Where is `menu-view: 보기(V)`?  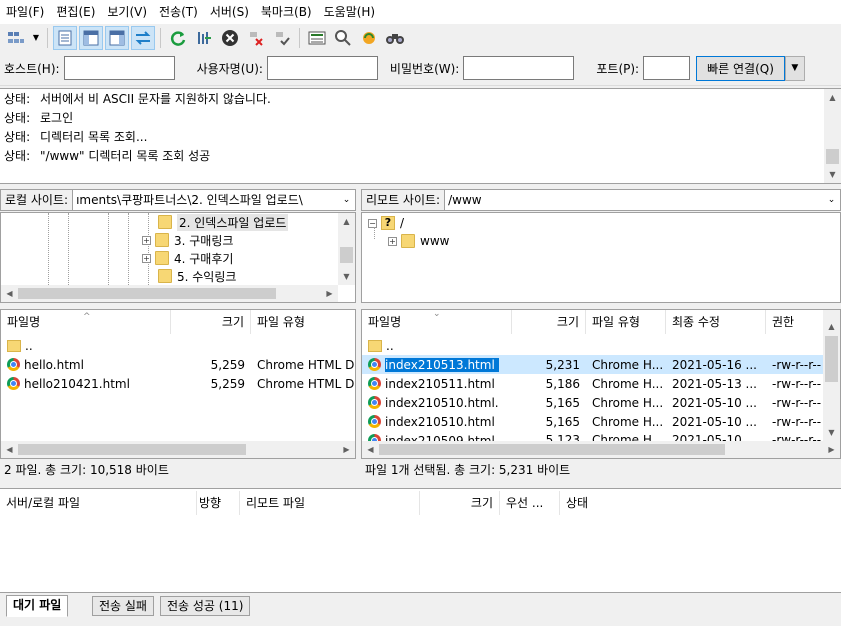 menu-view: 보기(V) is located at coordinates (127, 12).